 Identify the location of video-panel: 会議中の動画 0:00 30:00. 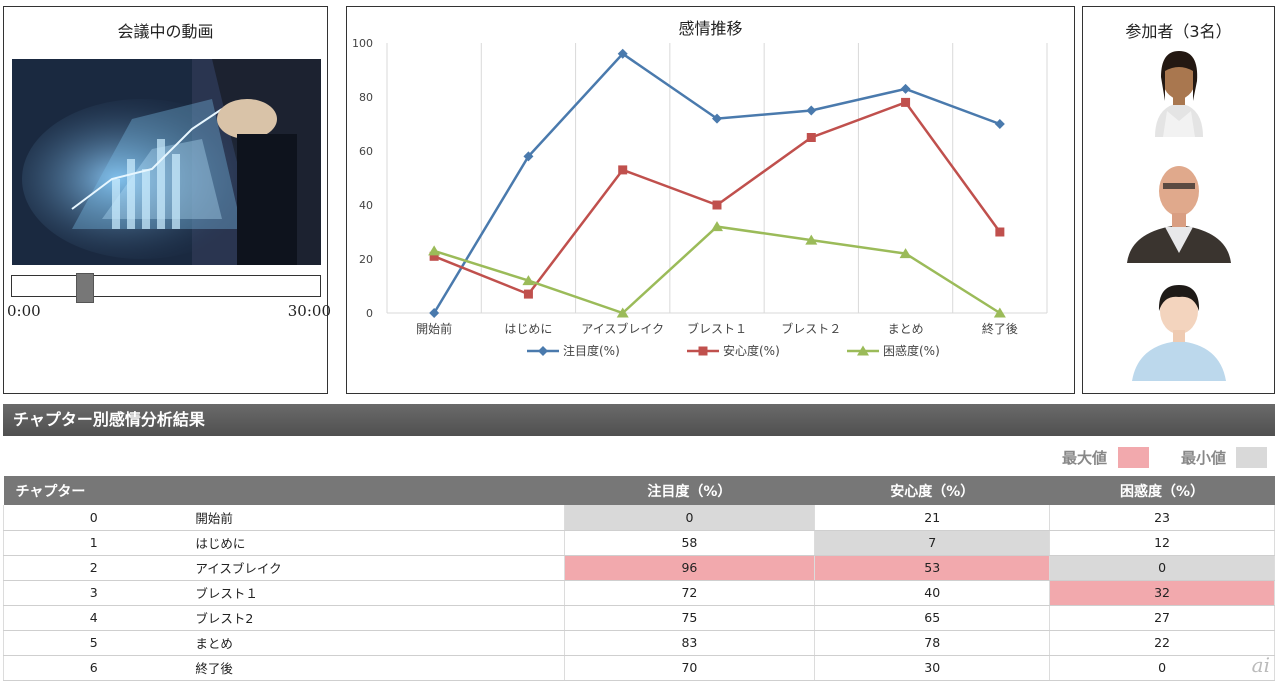
(167, 200).